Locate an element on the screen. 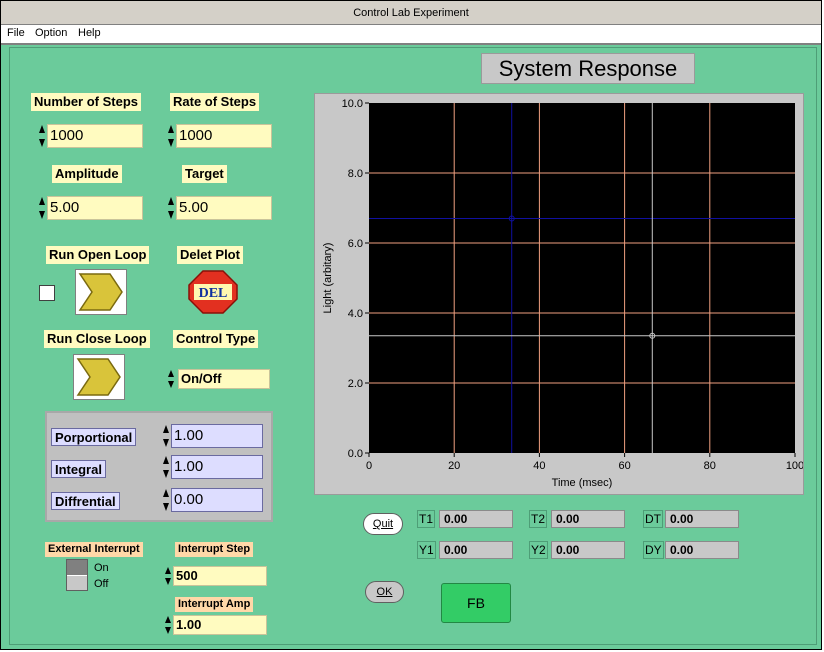 Image resolution: width=824 pixels, height=652 pixels. y-axis-label: Light (arbitary) is located at coordinates (328, 278).